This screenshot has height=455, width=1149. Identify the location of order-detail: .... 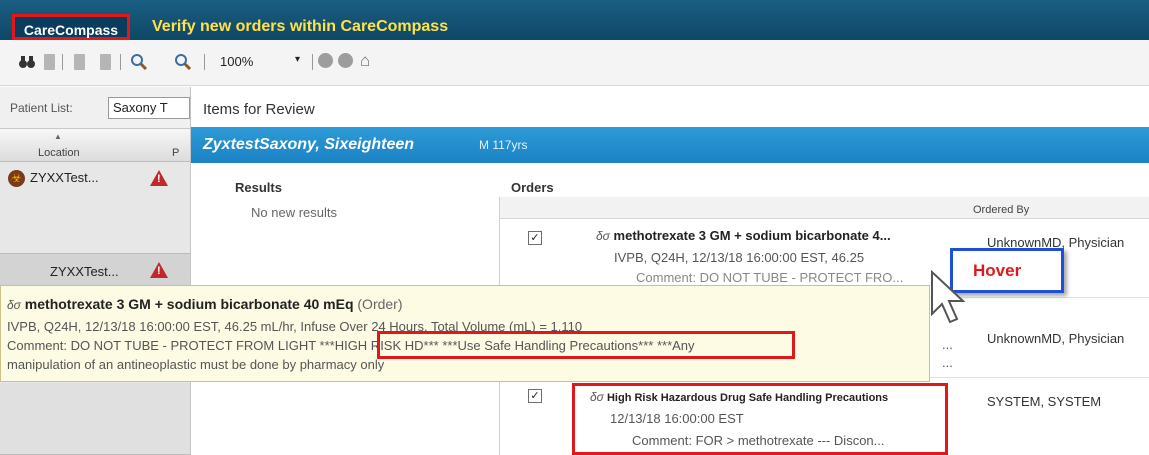
(947, 344).